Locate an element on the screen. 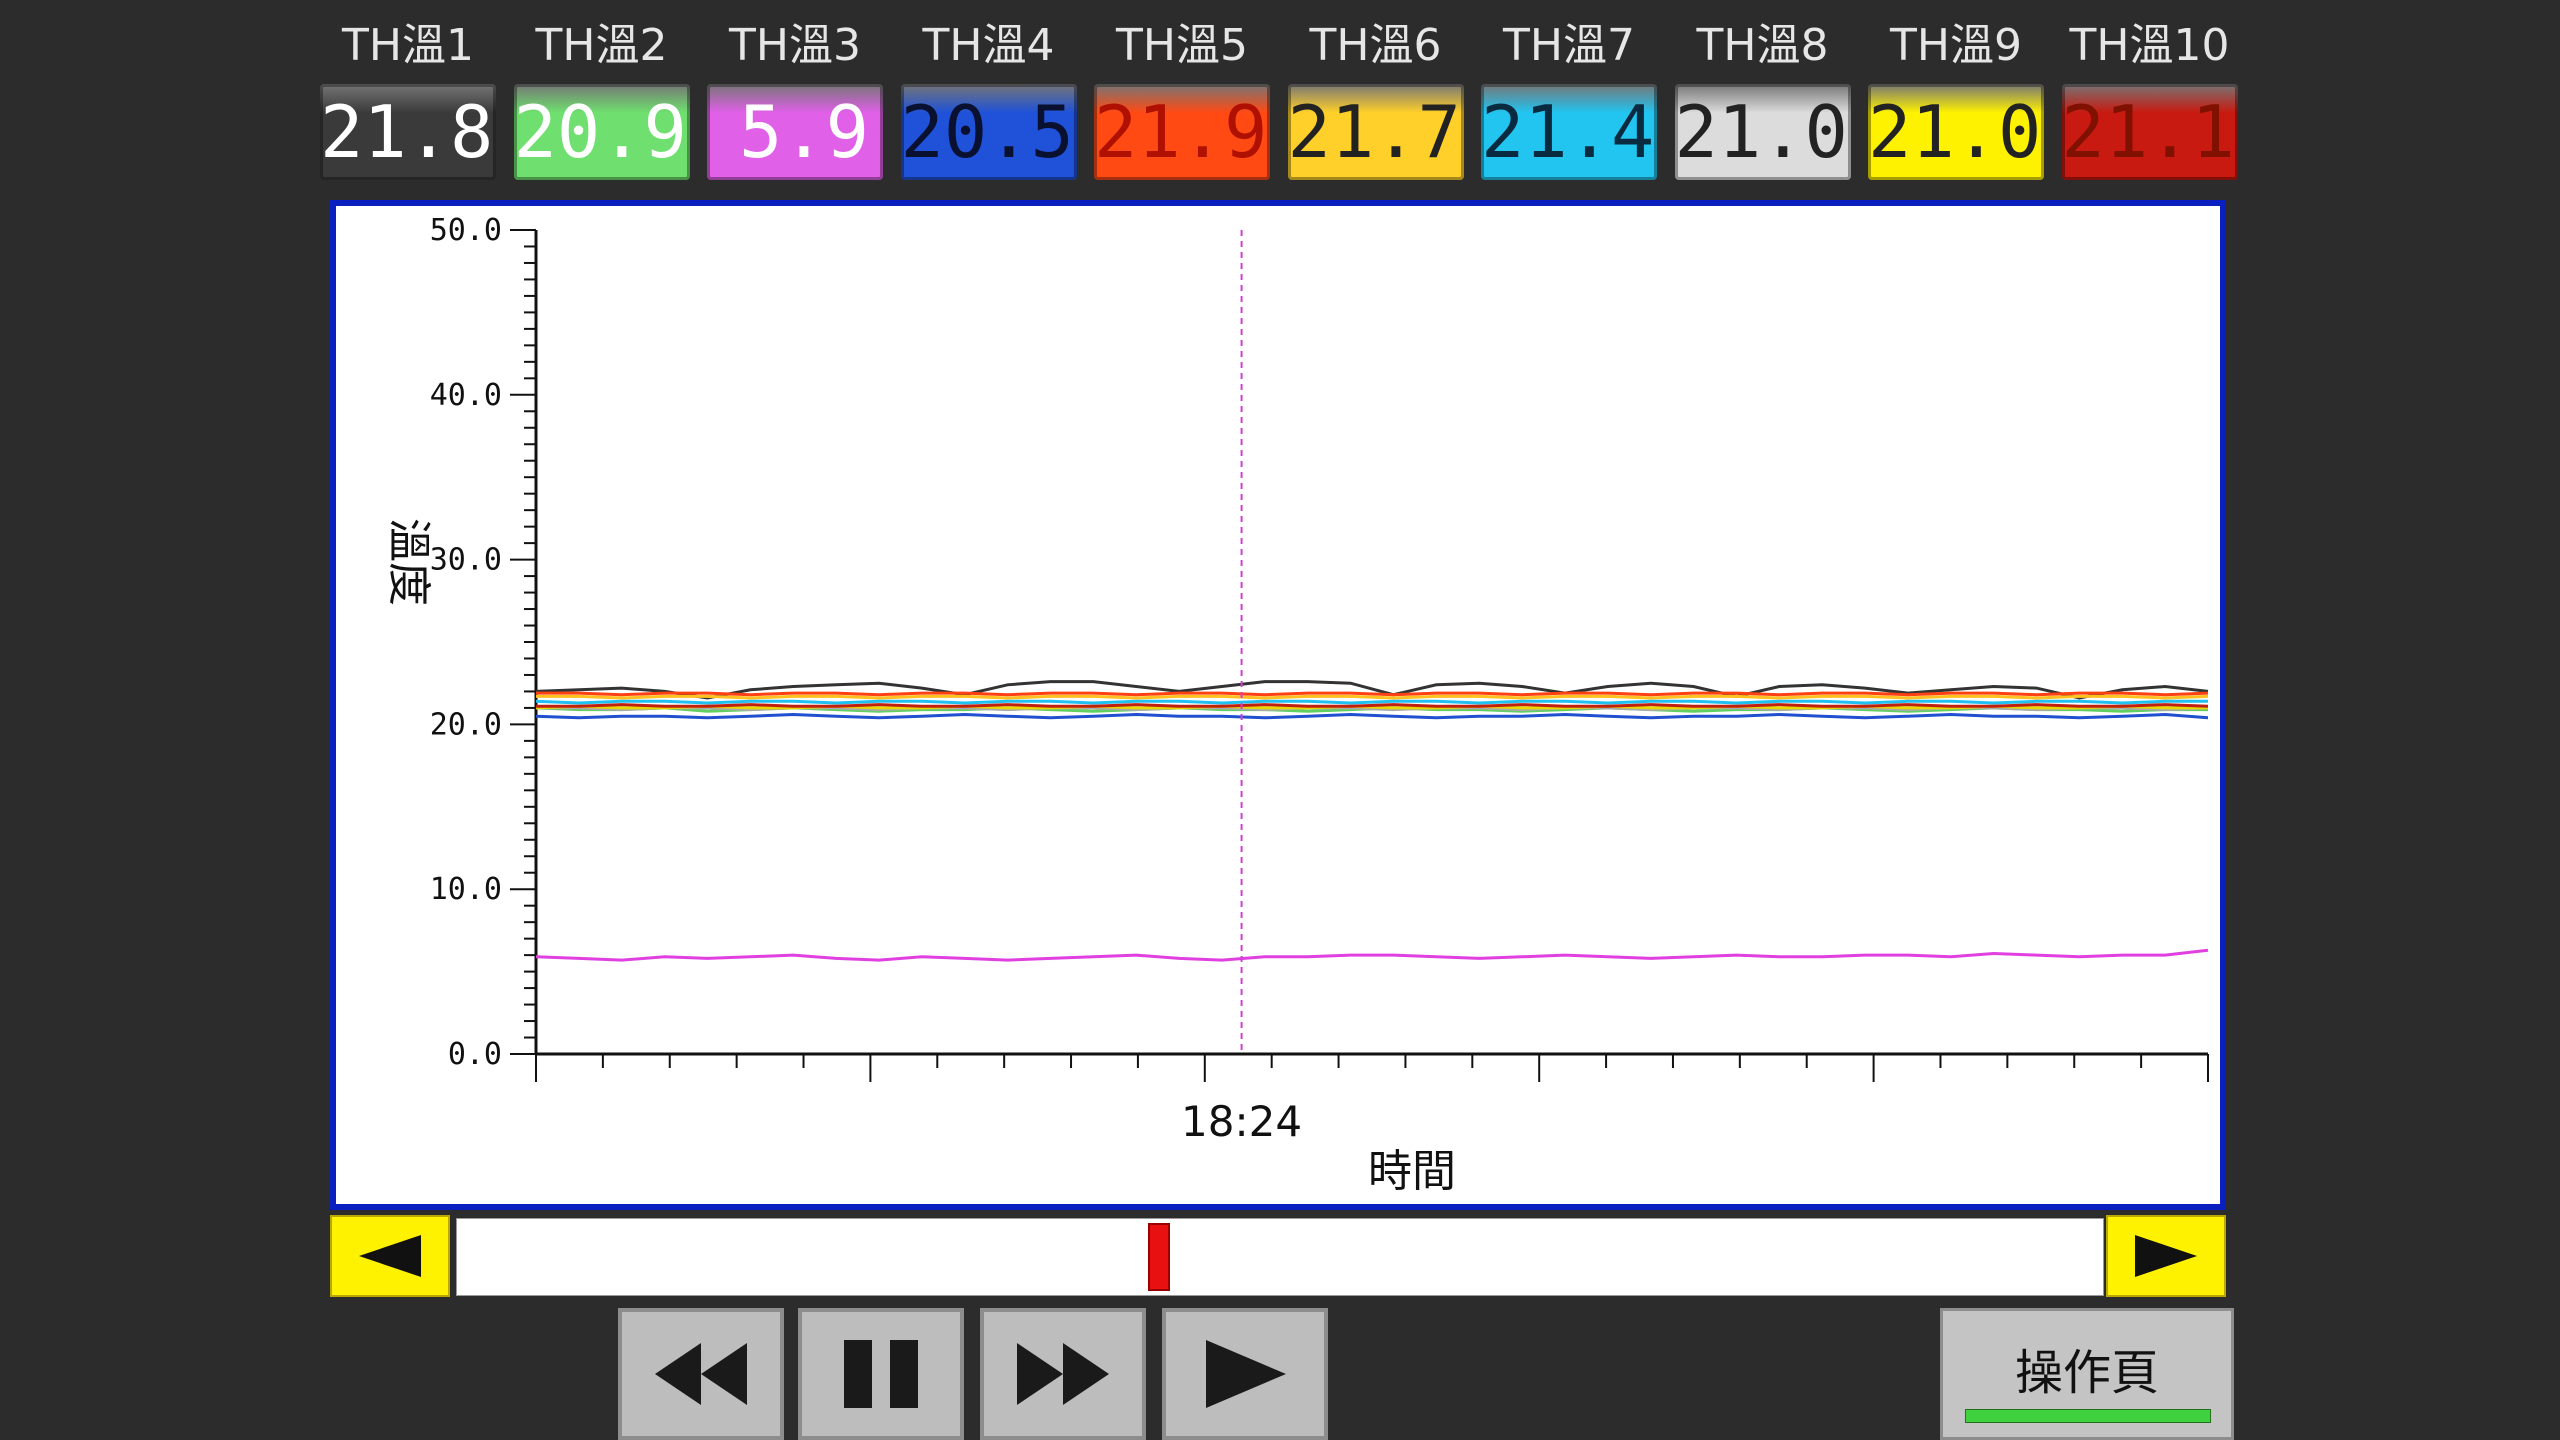 The width and height of the screenshot is (2560, 1440). operation-page-label: 操作頁 is located at coordinates (2086, 1373).